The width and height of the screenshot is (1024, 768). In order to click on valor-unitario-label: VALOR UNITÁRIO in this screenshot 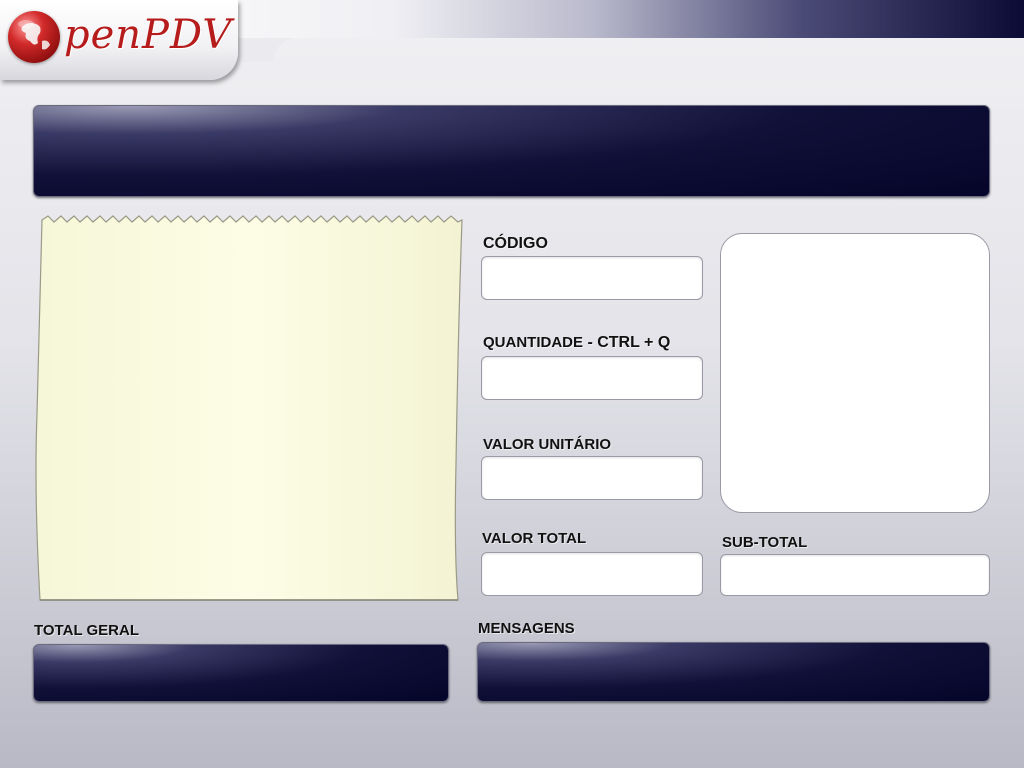, I will do `click(547, 444)`.